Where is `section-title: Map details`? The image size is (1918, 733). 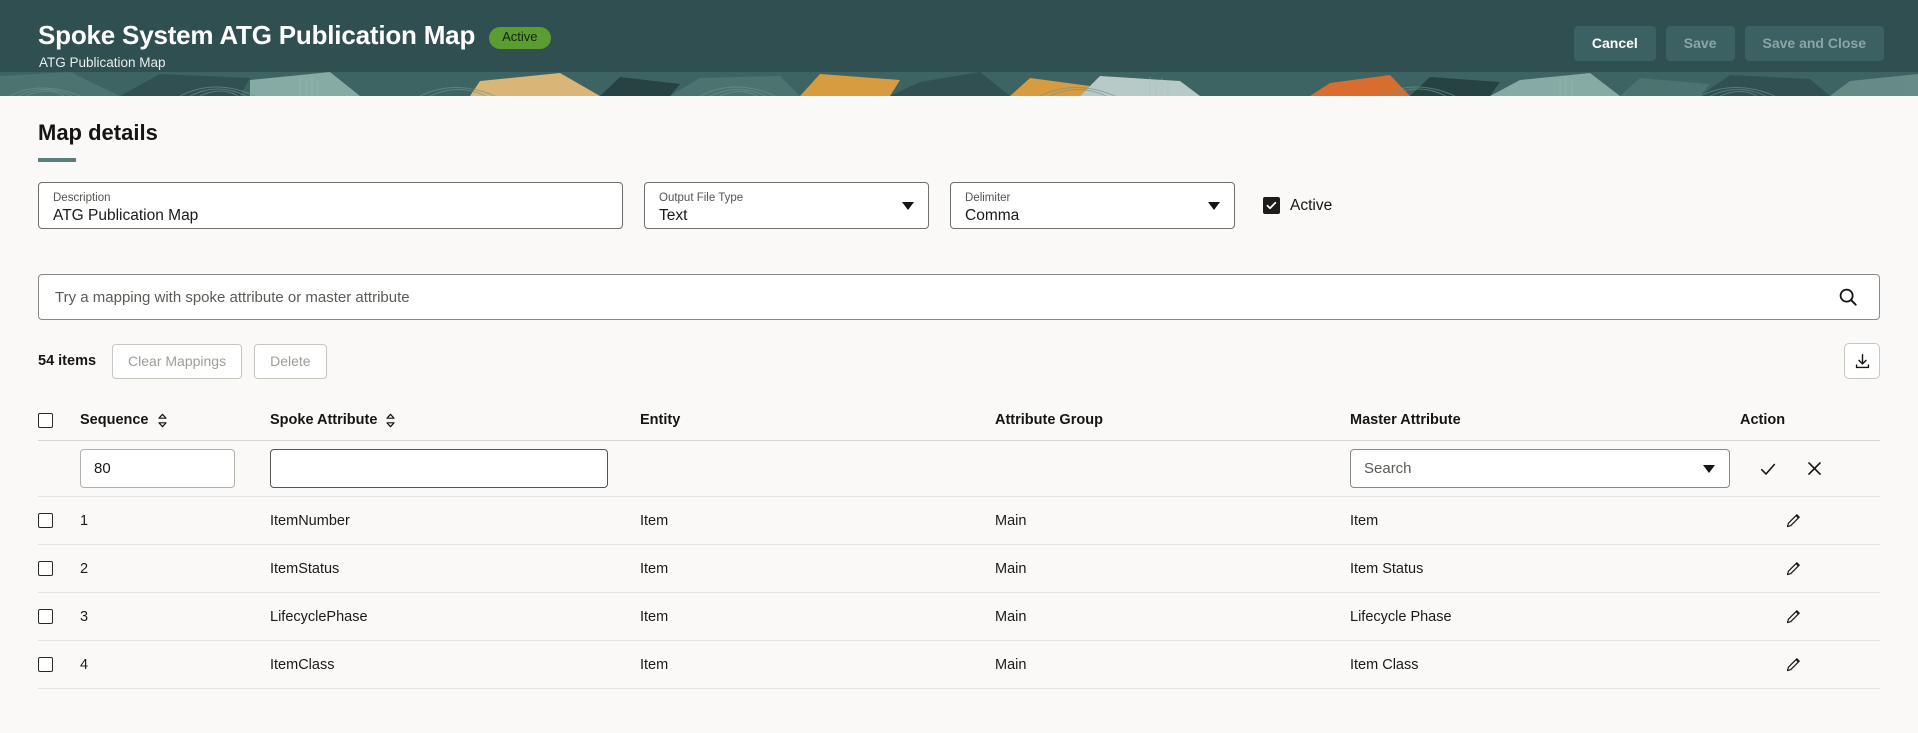 section-title: Map details is located at coordinates (98, 132).